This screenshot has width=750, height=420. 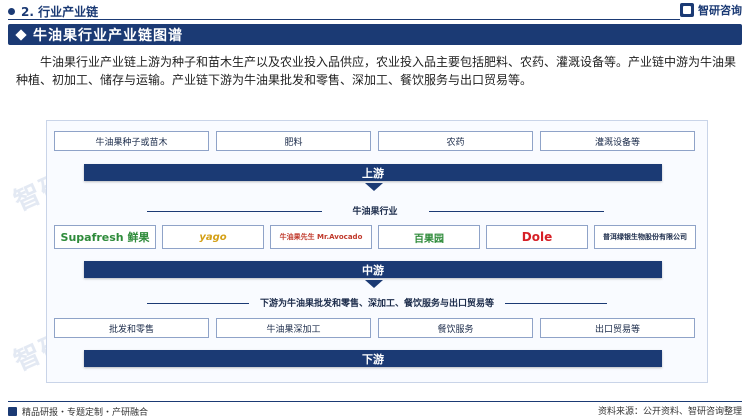 I want to click on brand-logo: 智研咨询, so click(x=711, y=10).